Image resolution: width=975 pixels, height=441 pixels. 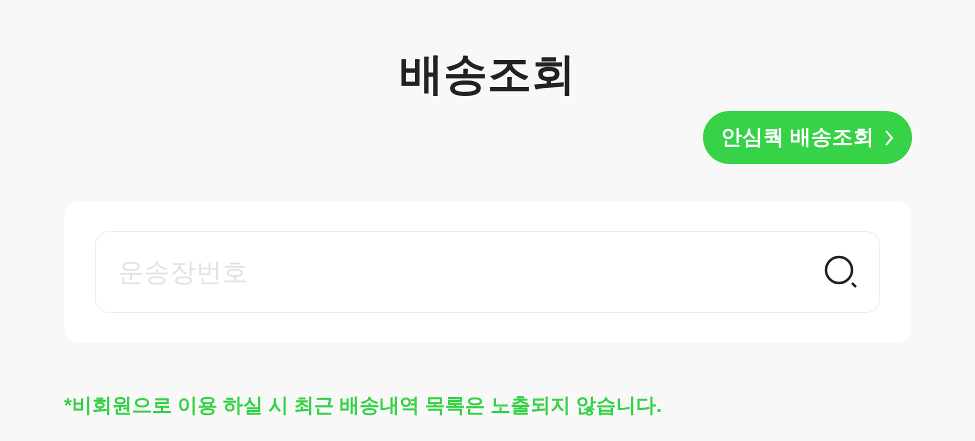 What do you see at coordinates (807, 137) in the screenshot?
I see `safe-tracking-button: 안심쿽 배송조회` at bounding box center [807, 137].